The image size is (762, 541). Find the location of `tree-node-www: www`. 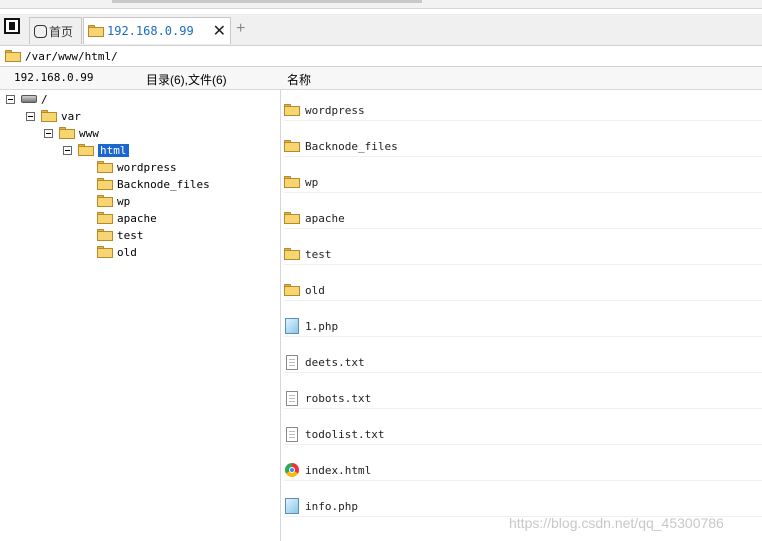

tree-node-www: www is located at coordinates (71, 133).